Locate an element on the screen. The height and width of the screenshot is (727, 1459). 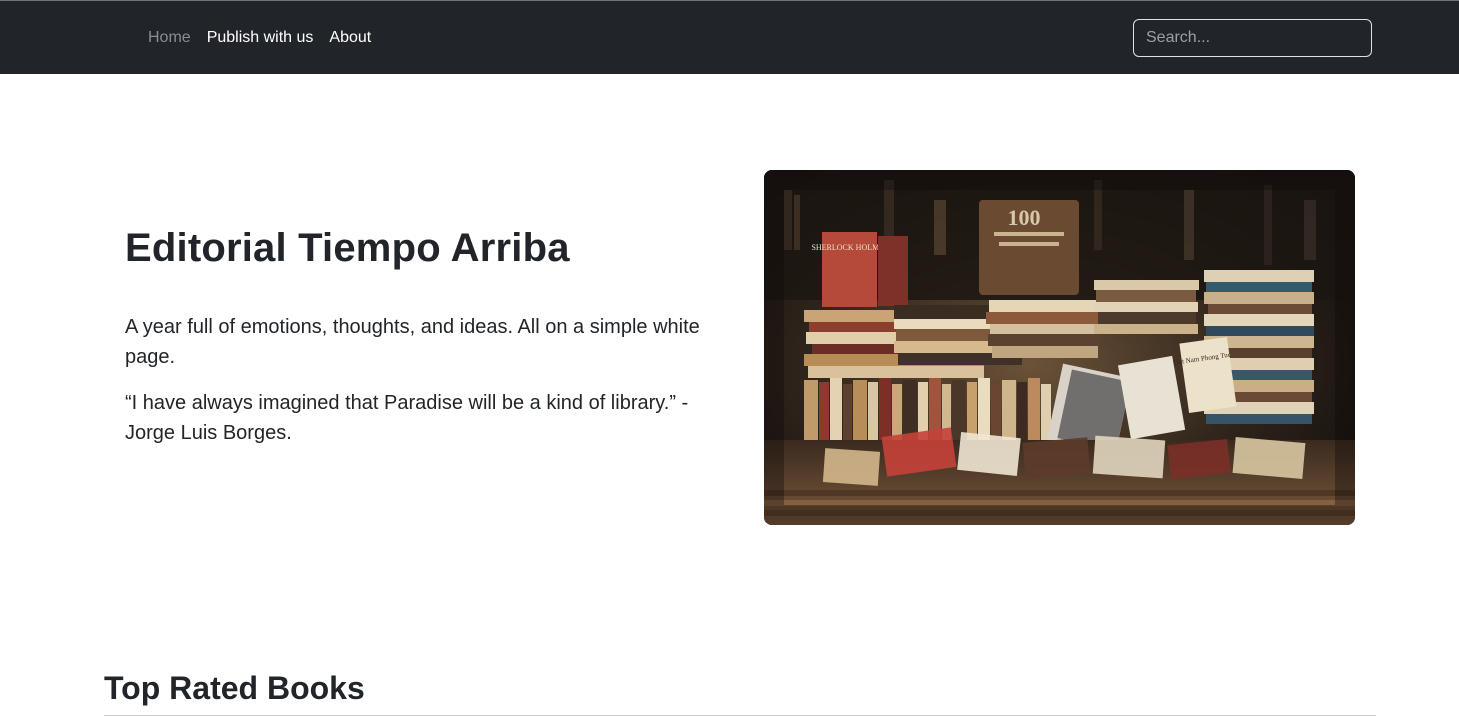
navbar: Home Publish with us About is located at coordinates (729, 37).